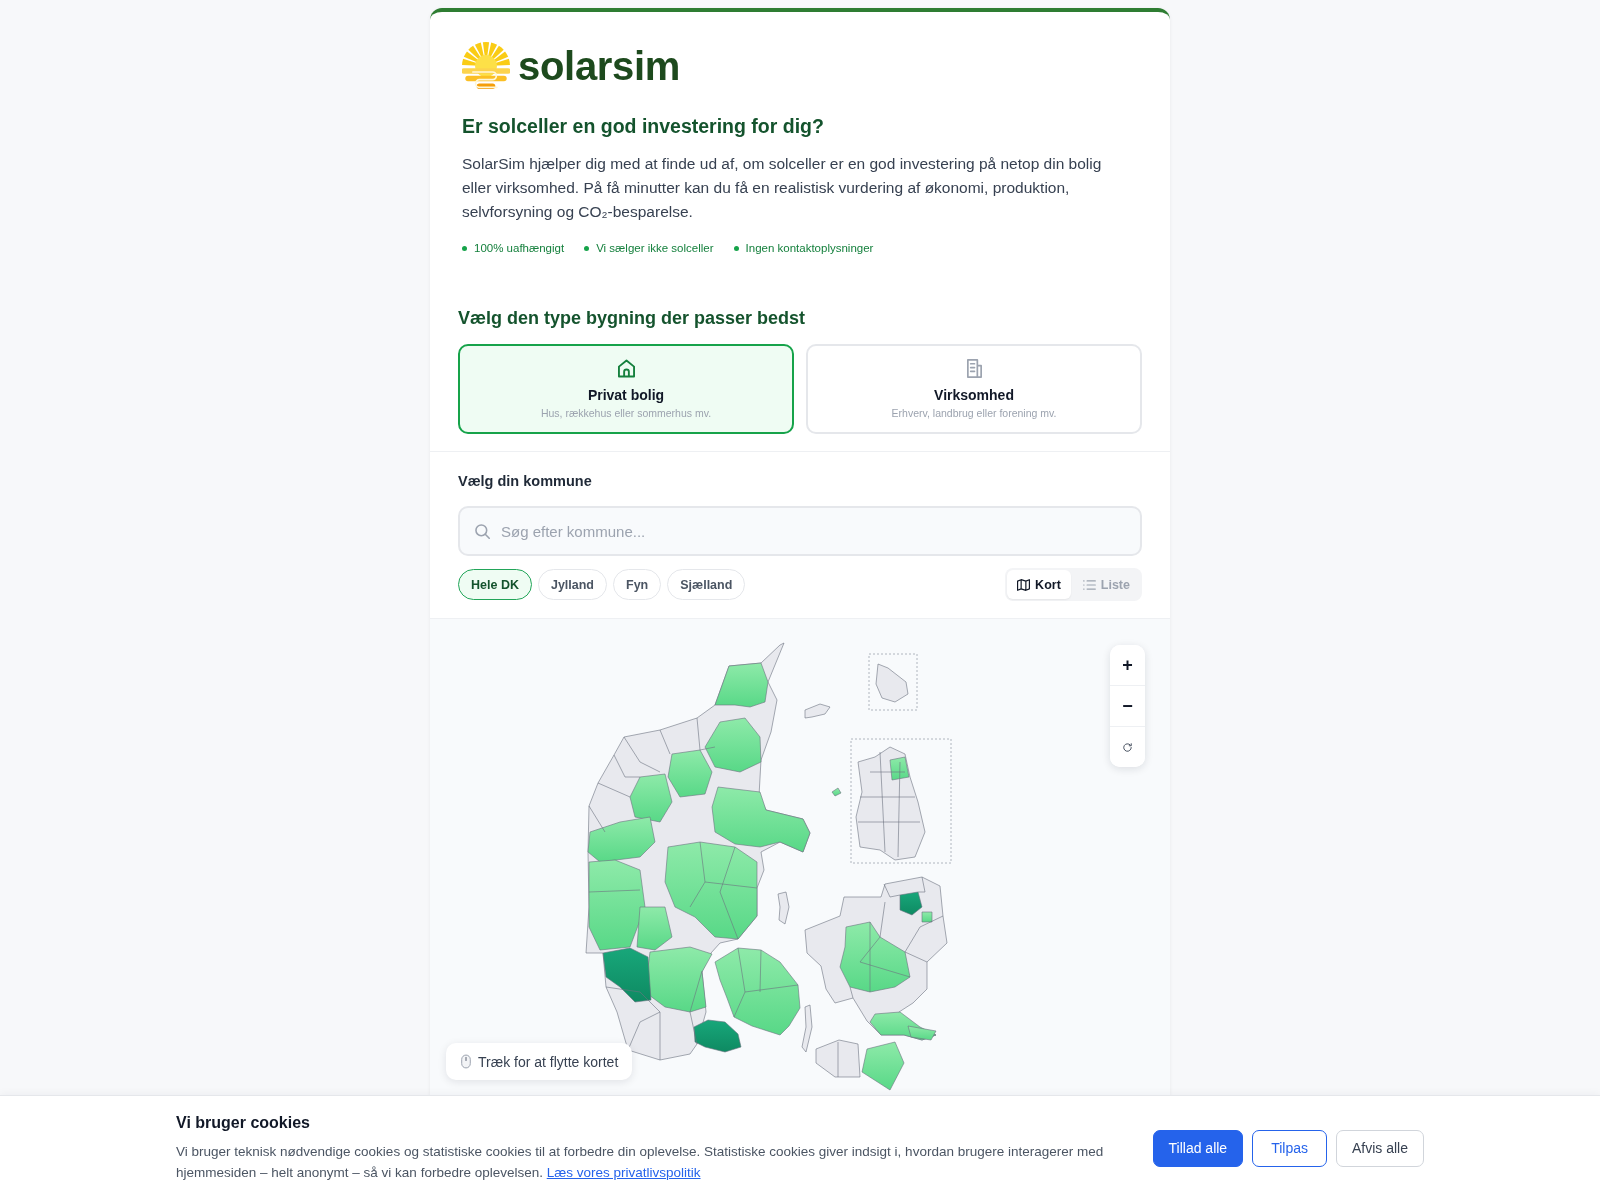 The height and width of the screenshot is (1200, 1600). I want to click on privacy-link: Læs vores privatlivspolitik, so click(623, 1172).